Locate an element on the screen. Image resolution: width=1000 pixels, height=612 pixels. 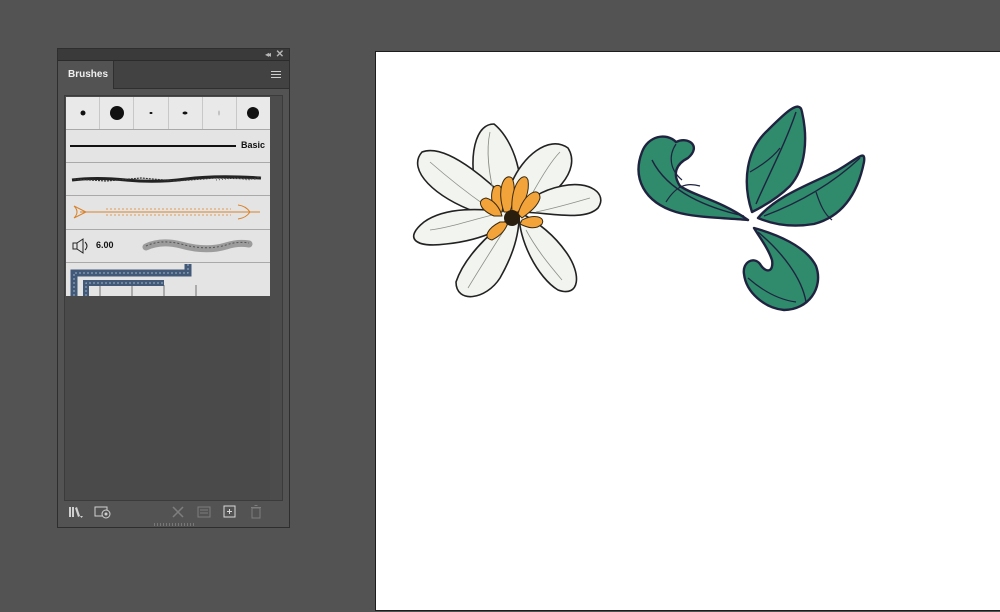
oval-brush-icon is located at coordinates (185, 113).